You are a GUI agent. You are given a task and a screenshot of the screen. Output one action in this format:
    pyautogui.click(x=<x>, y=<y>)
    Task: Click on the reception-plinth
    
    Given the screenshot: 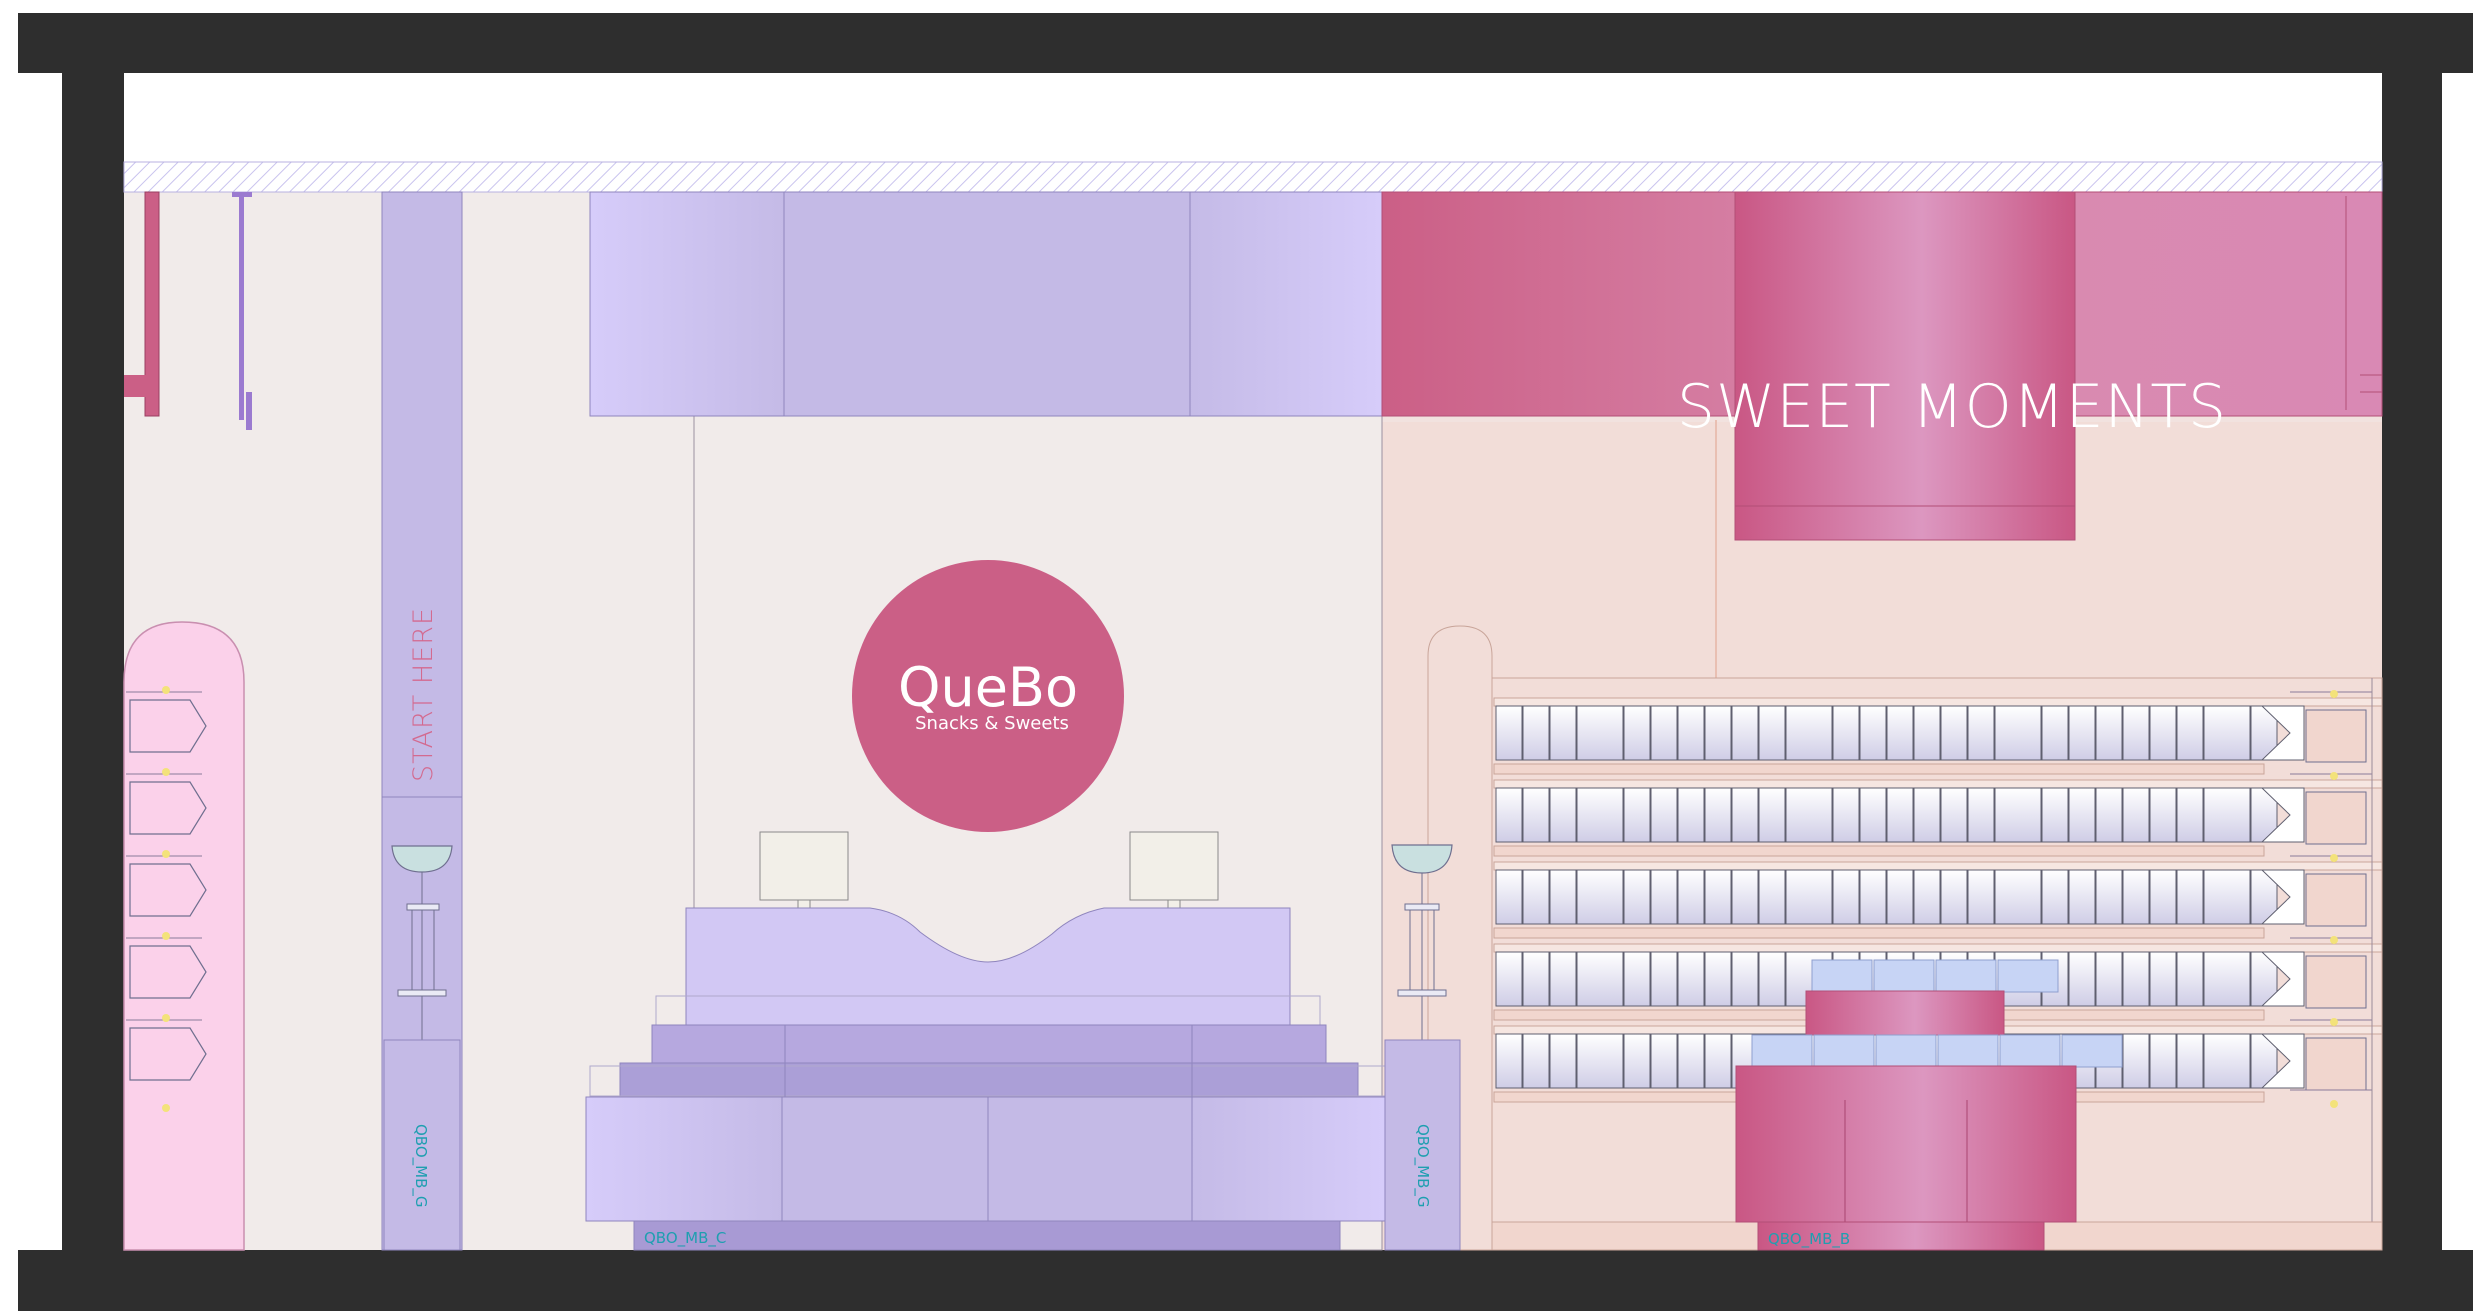 What is the action you would take?
    pyautogui.click(x=987, y=1235)
    